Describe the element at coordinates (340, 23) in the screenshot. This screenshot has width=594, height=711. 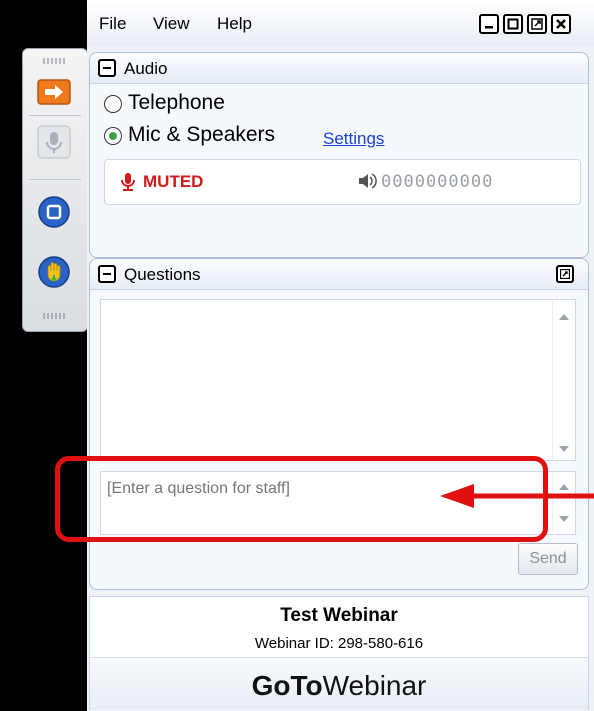
I see `menu-bar: File View Help` at that location.